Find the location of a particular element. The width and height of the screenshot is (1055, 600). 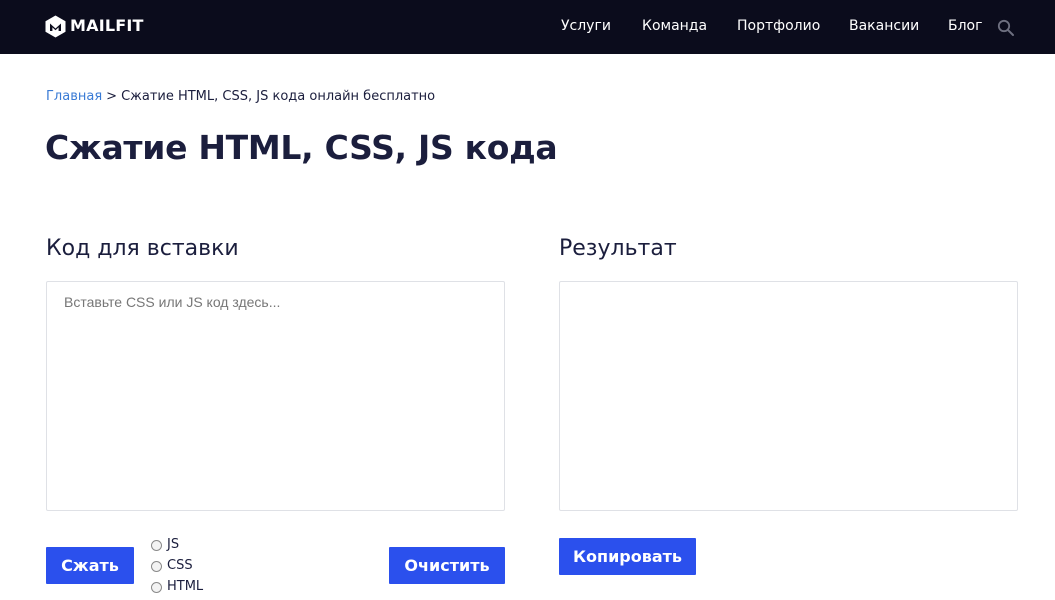

clear-button: Очистить is located at coordinates (447, 565).